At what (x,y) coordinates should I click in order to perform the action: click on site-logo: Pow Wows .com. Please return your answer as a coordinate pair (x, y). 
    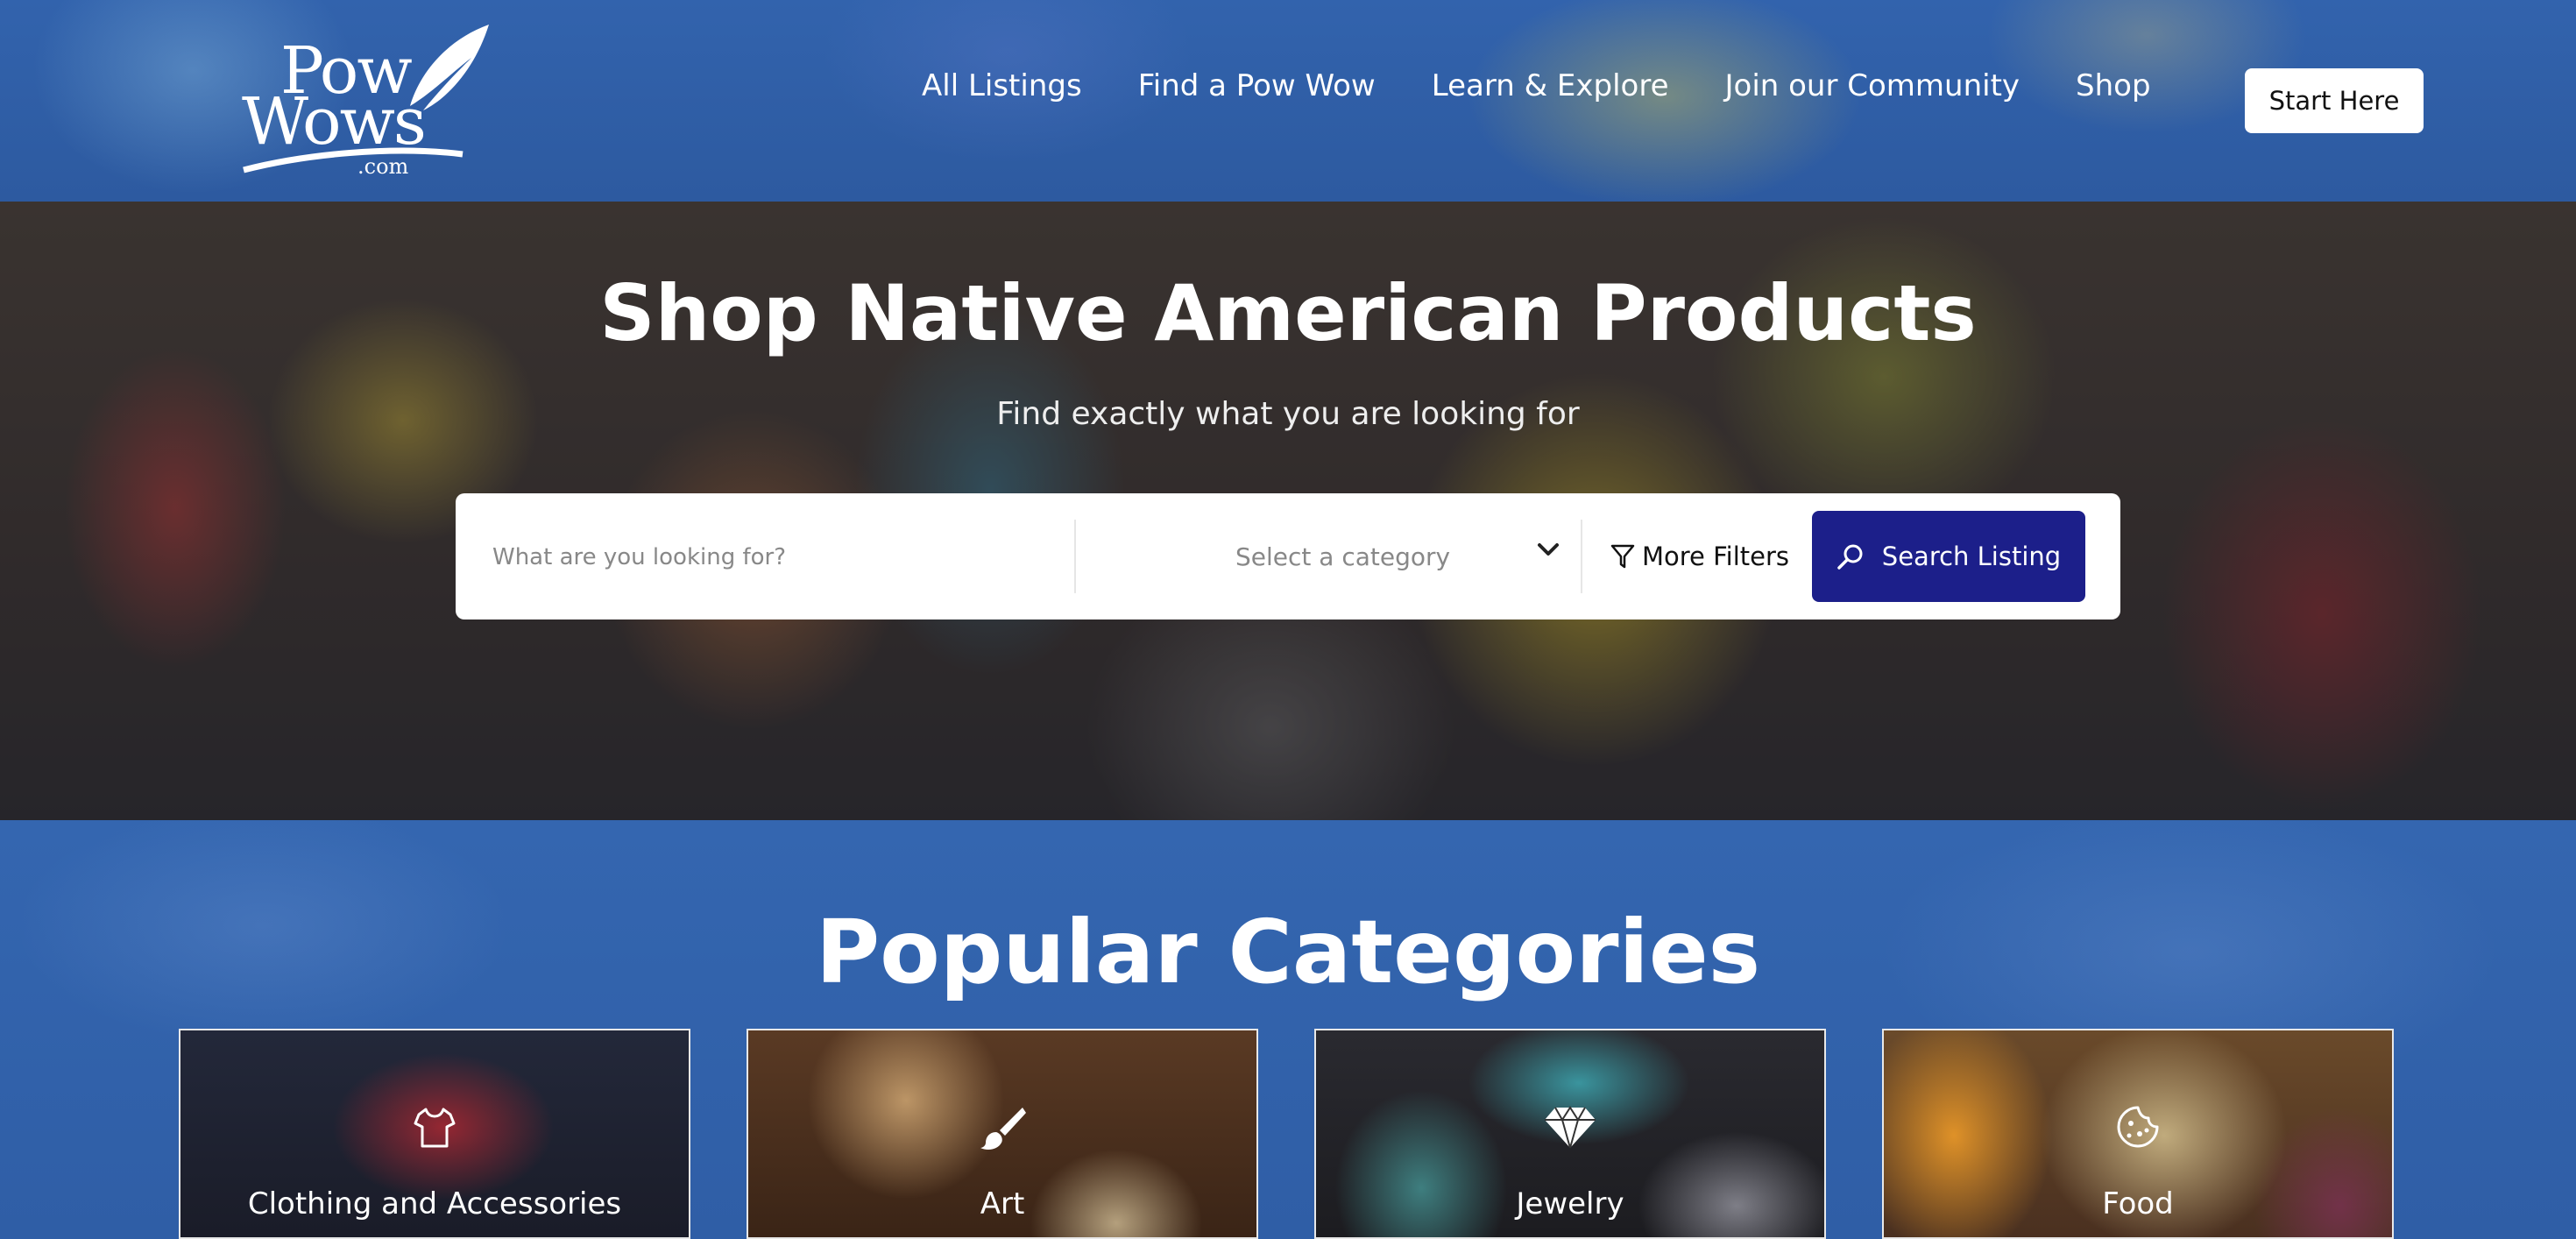
    Looking at the image, I should click on (366, 102).